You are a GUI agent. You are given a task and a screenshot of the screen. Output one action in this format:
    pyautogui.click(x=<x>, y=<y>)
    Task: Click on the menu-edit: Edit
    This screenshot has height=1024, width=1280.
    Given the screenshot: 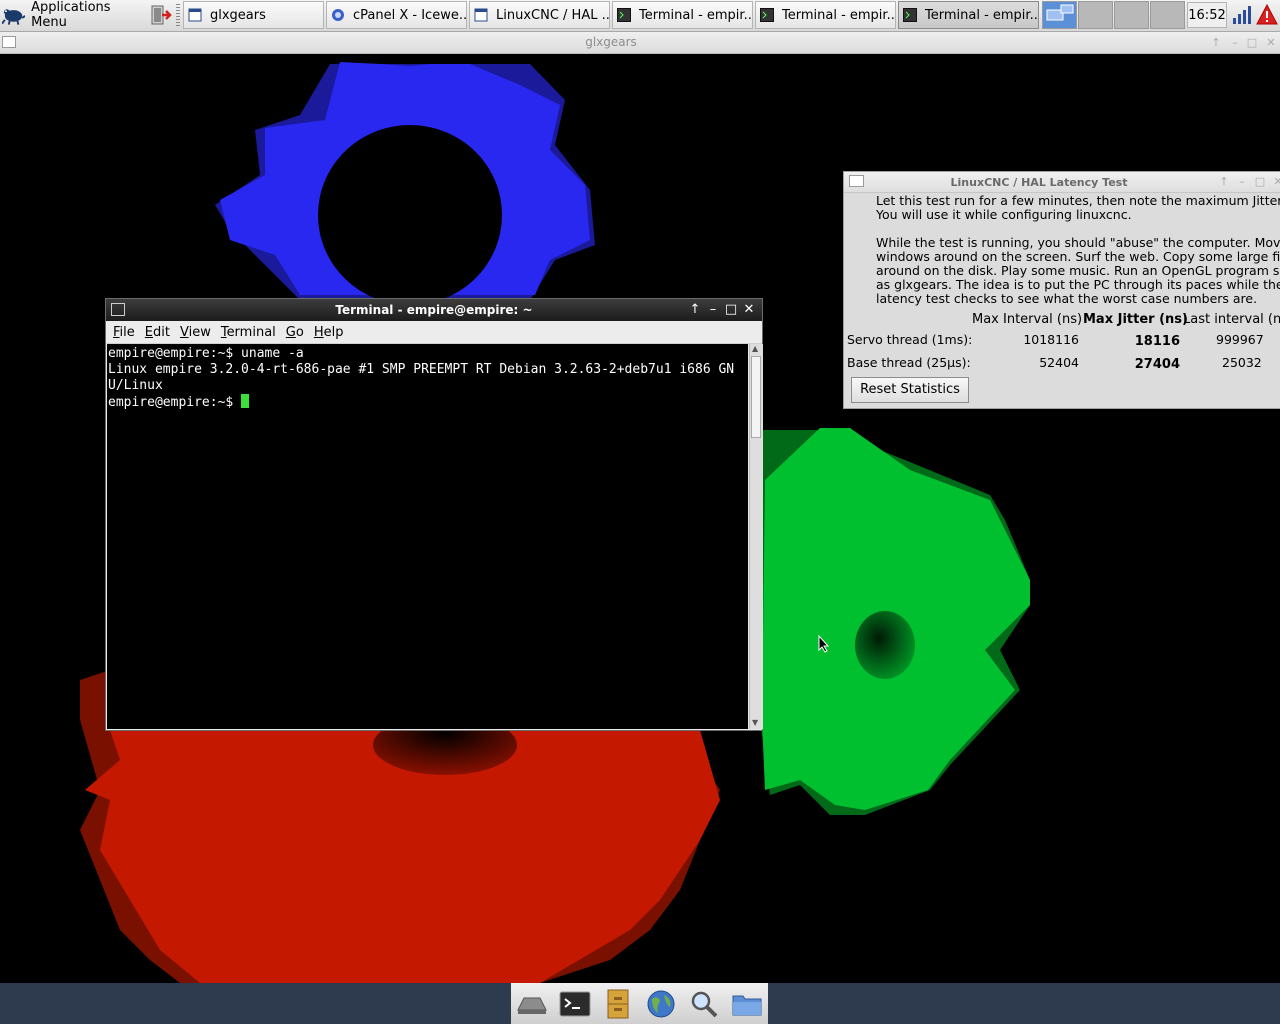 What is the action you would take?
    pyautogui.click(x=157, y=332)
    